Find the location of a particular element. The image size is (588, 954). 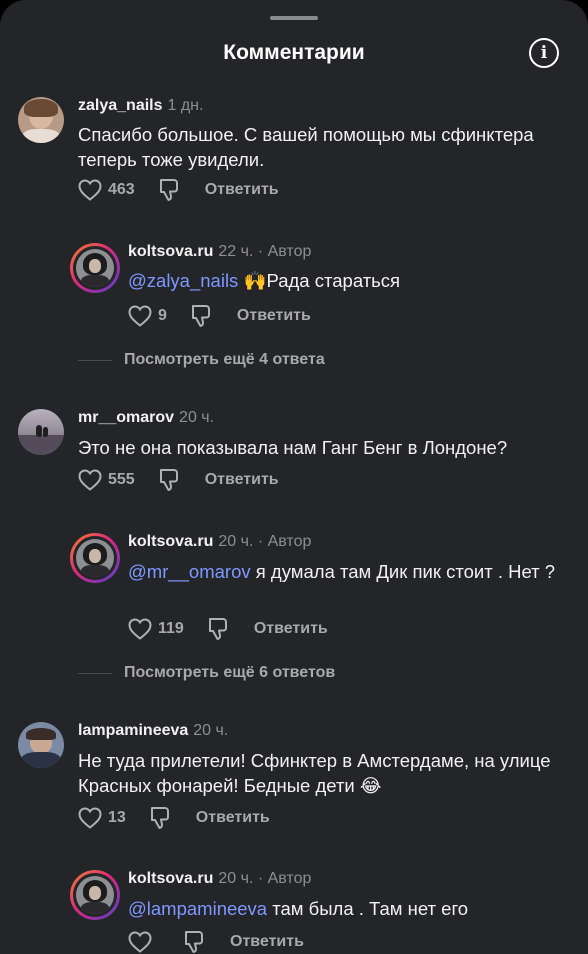

like-count: 463 is located at coordinates (121, 189).